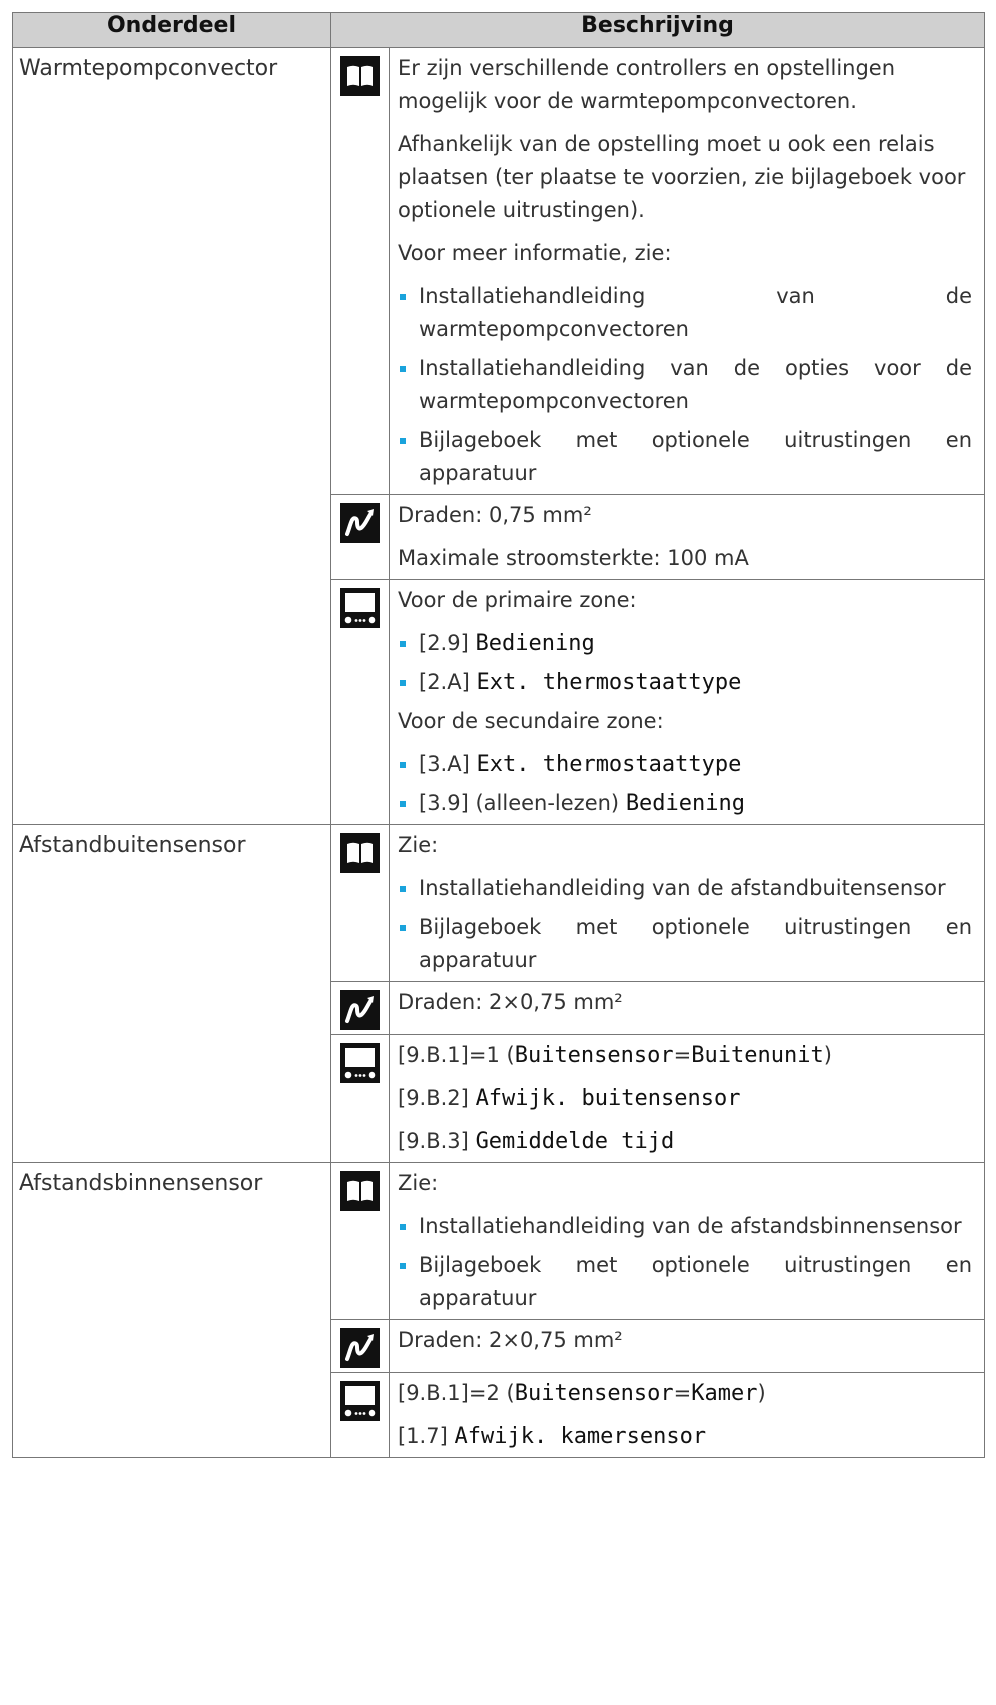 The width and height of the screenshot is (996, 1705). Describe the element at coordinates (685, 803) in the screenshot. I see `list-item: [3.9] (alleen-lezen) Bediening` at that location.